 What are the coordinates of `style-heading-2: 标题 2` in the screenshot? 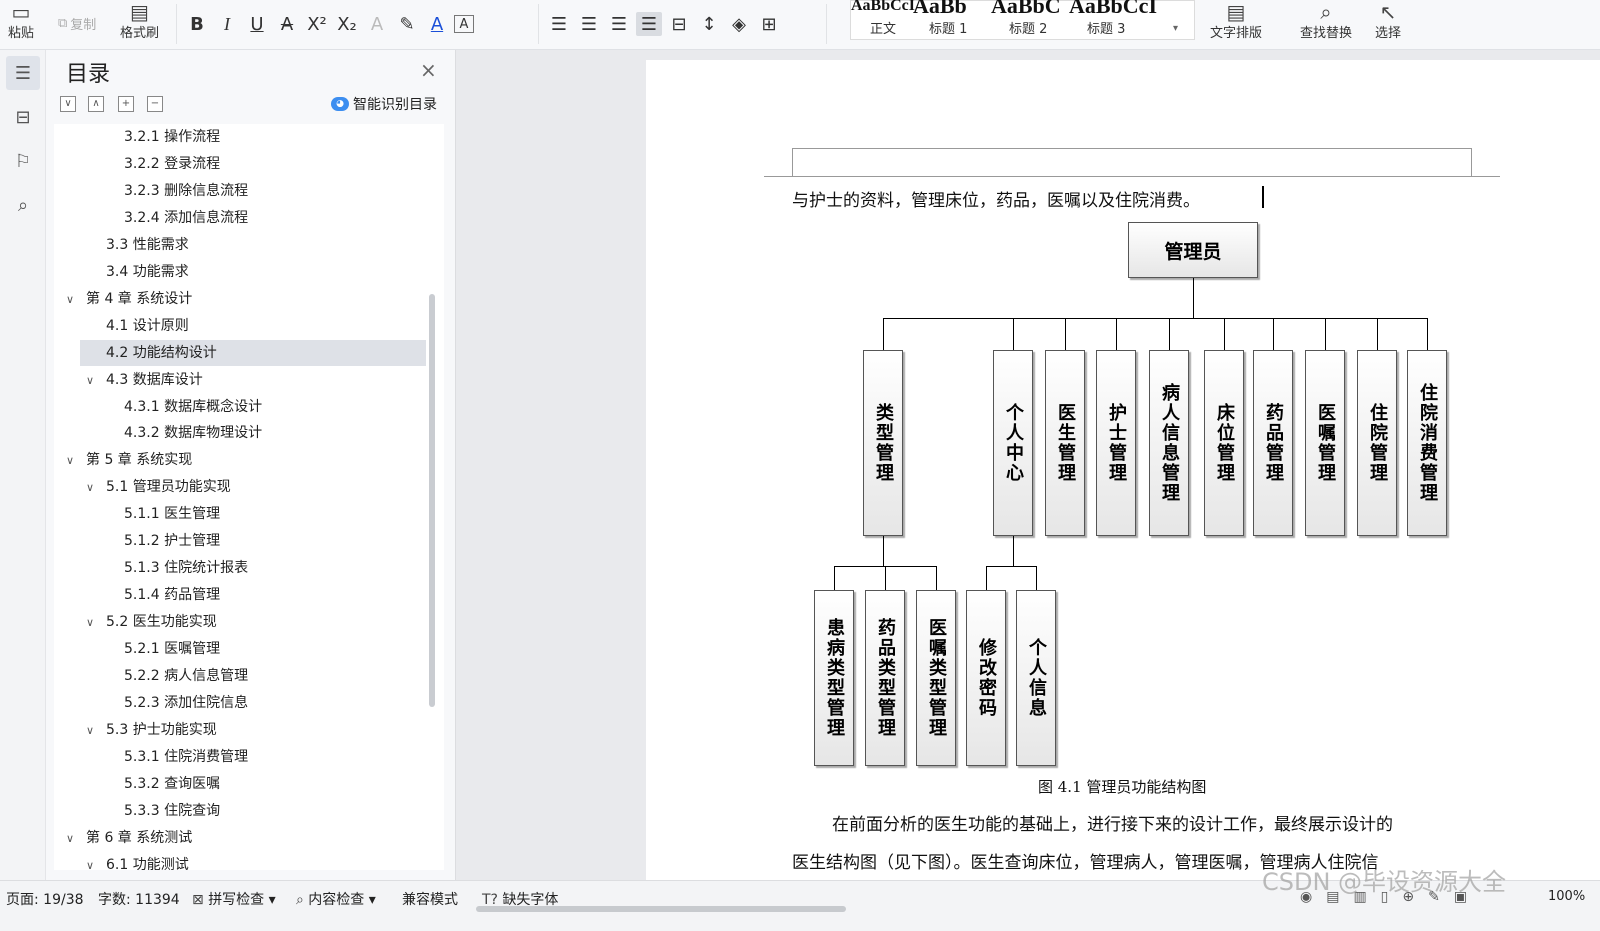 It's located at (1028, 27).